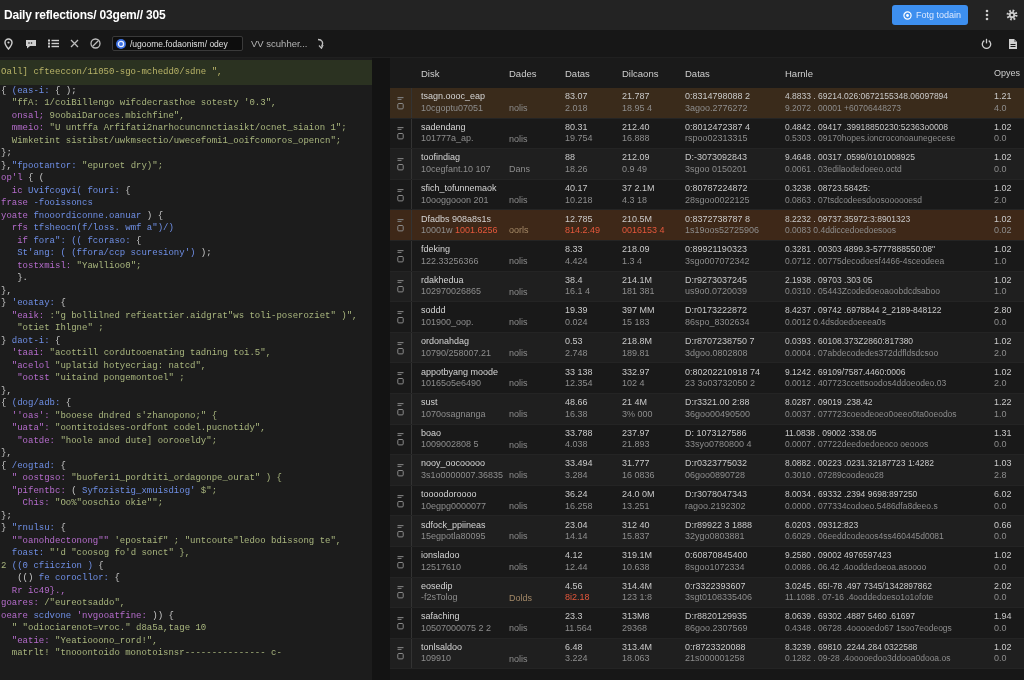  Describe the element at coordinates (637, 103) in the screenshot. I see `table-cell: 21.787 18.95 4` at that location.